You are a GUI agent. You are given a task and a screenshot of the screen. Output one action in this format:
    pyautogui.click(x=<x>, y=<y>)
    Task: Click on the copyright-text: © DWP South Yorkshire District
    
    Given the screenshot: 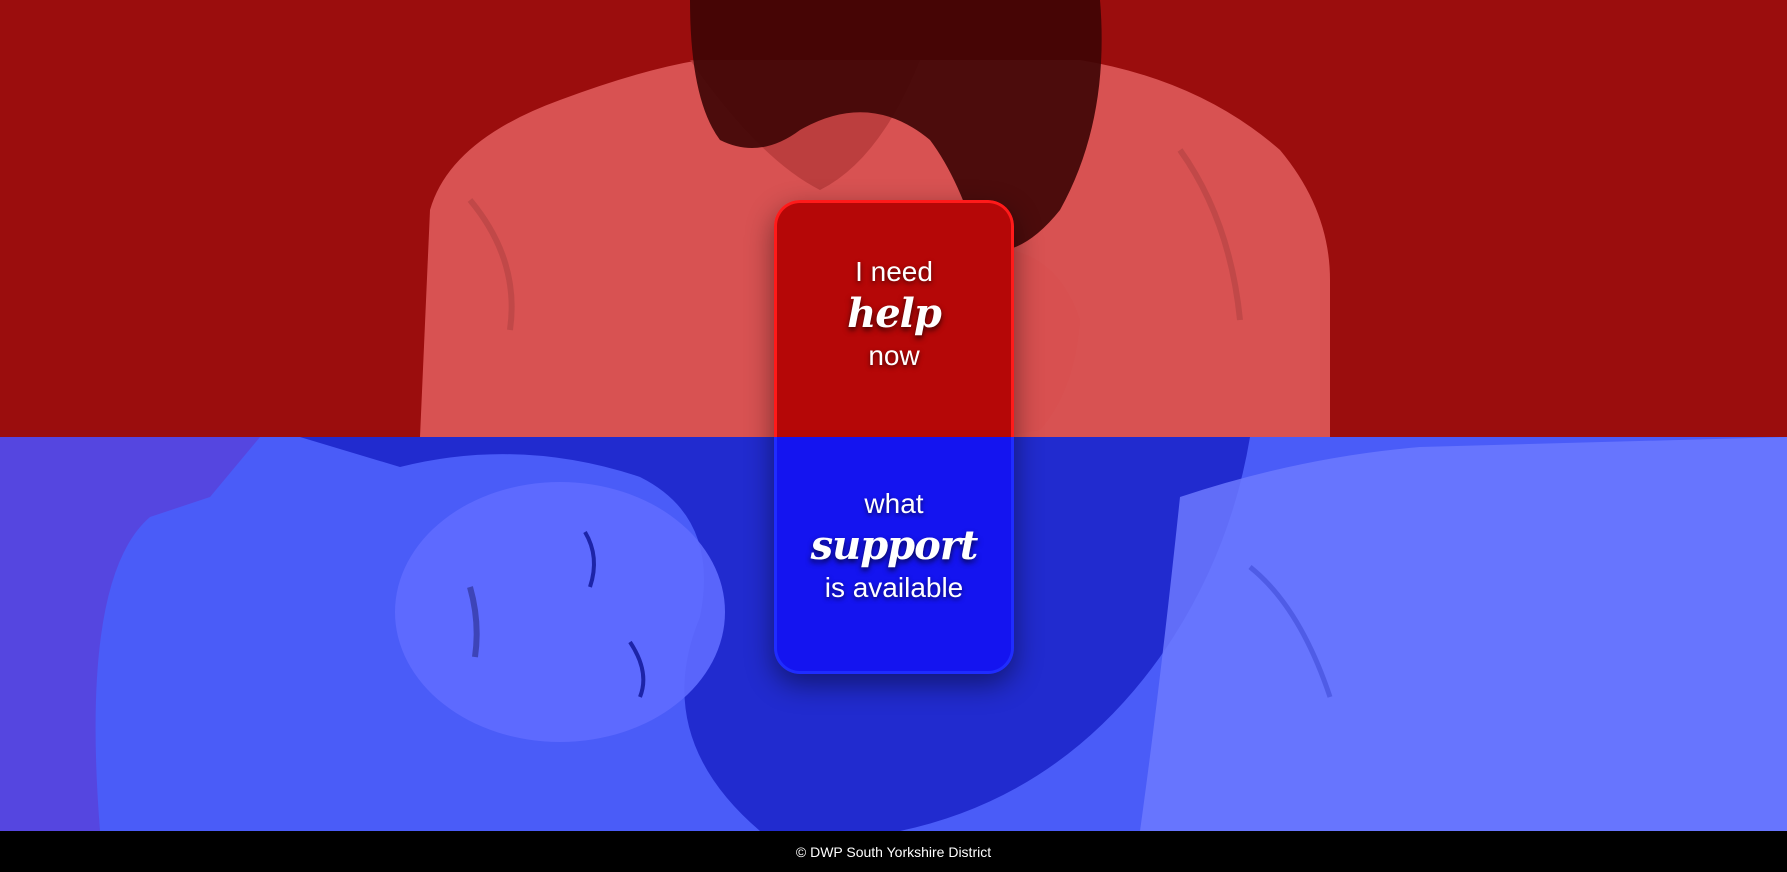 What is the action you would take?
    pyautogui.click(x=893, y=851)
    